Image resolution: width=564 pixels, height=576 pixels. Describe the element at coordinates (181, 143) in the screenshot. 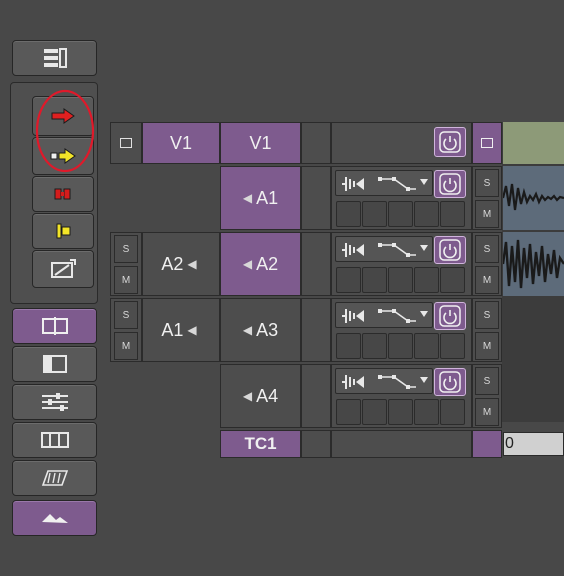

I see `source-track-v1: V1` at that location.